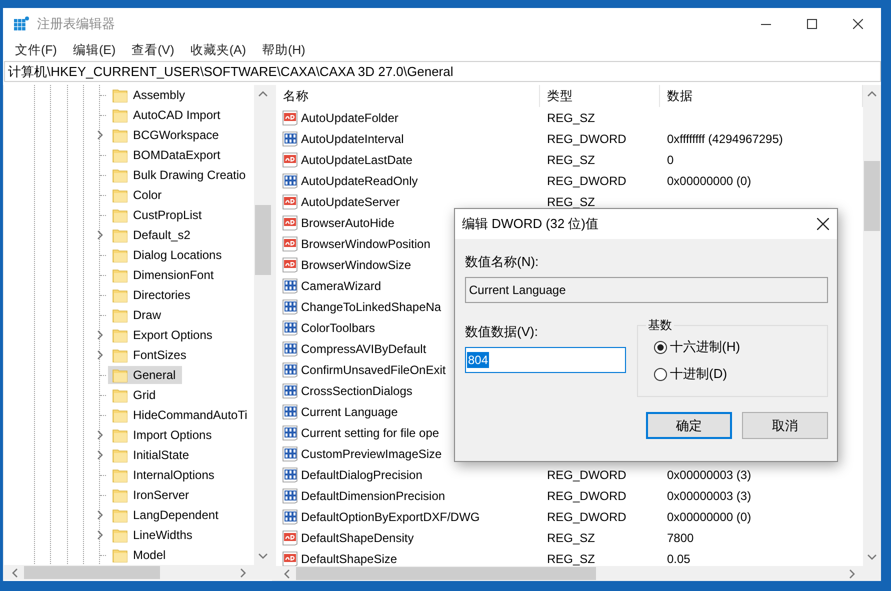 This screenshot has width=891, height=591. Describe the element at coordinates (218, 50) in the screenshot. I see `menu-item: 收藏夹(A)` at that location.